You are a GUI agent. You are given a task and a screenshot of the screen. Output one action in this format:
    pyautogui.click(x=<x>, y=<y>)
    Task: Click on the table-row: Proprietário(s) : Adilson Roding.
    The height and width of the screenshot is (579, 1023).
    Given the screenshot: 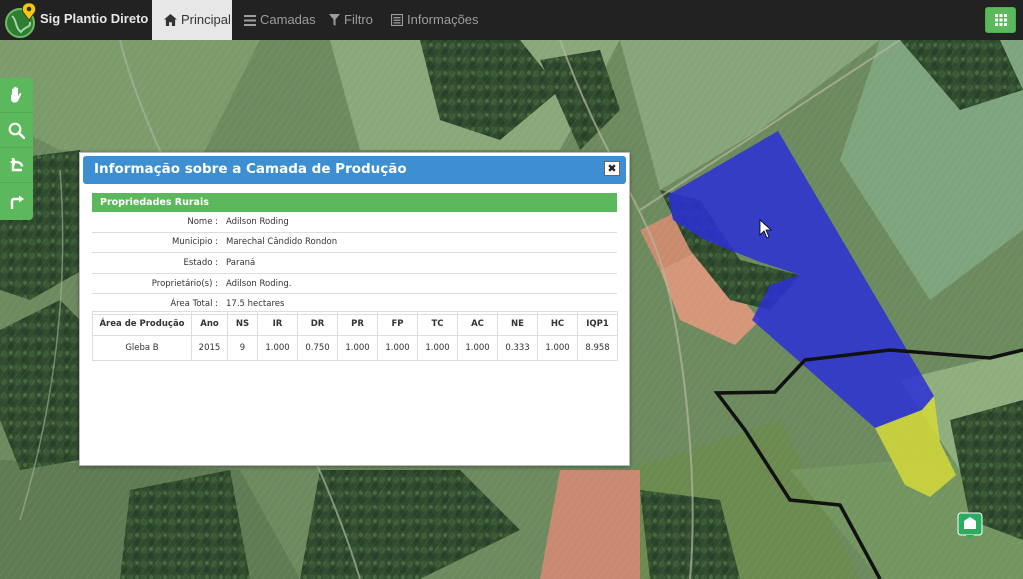 What is the action you would take?
    pyautogui.click(x=354, y=284)
    